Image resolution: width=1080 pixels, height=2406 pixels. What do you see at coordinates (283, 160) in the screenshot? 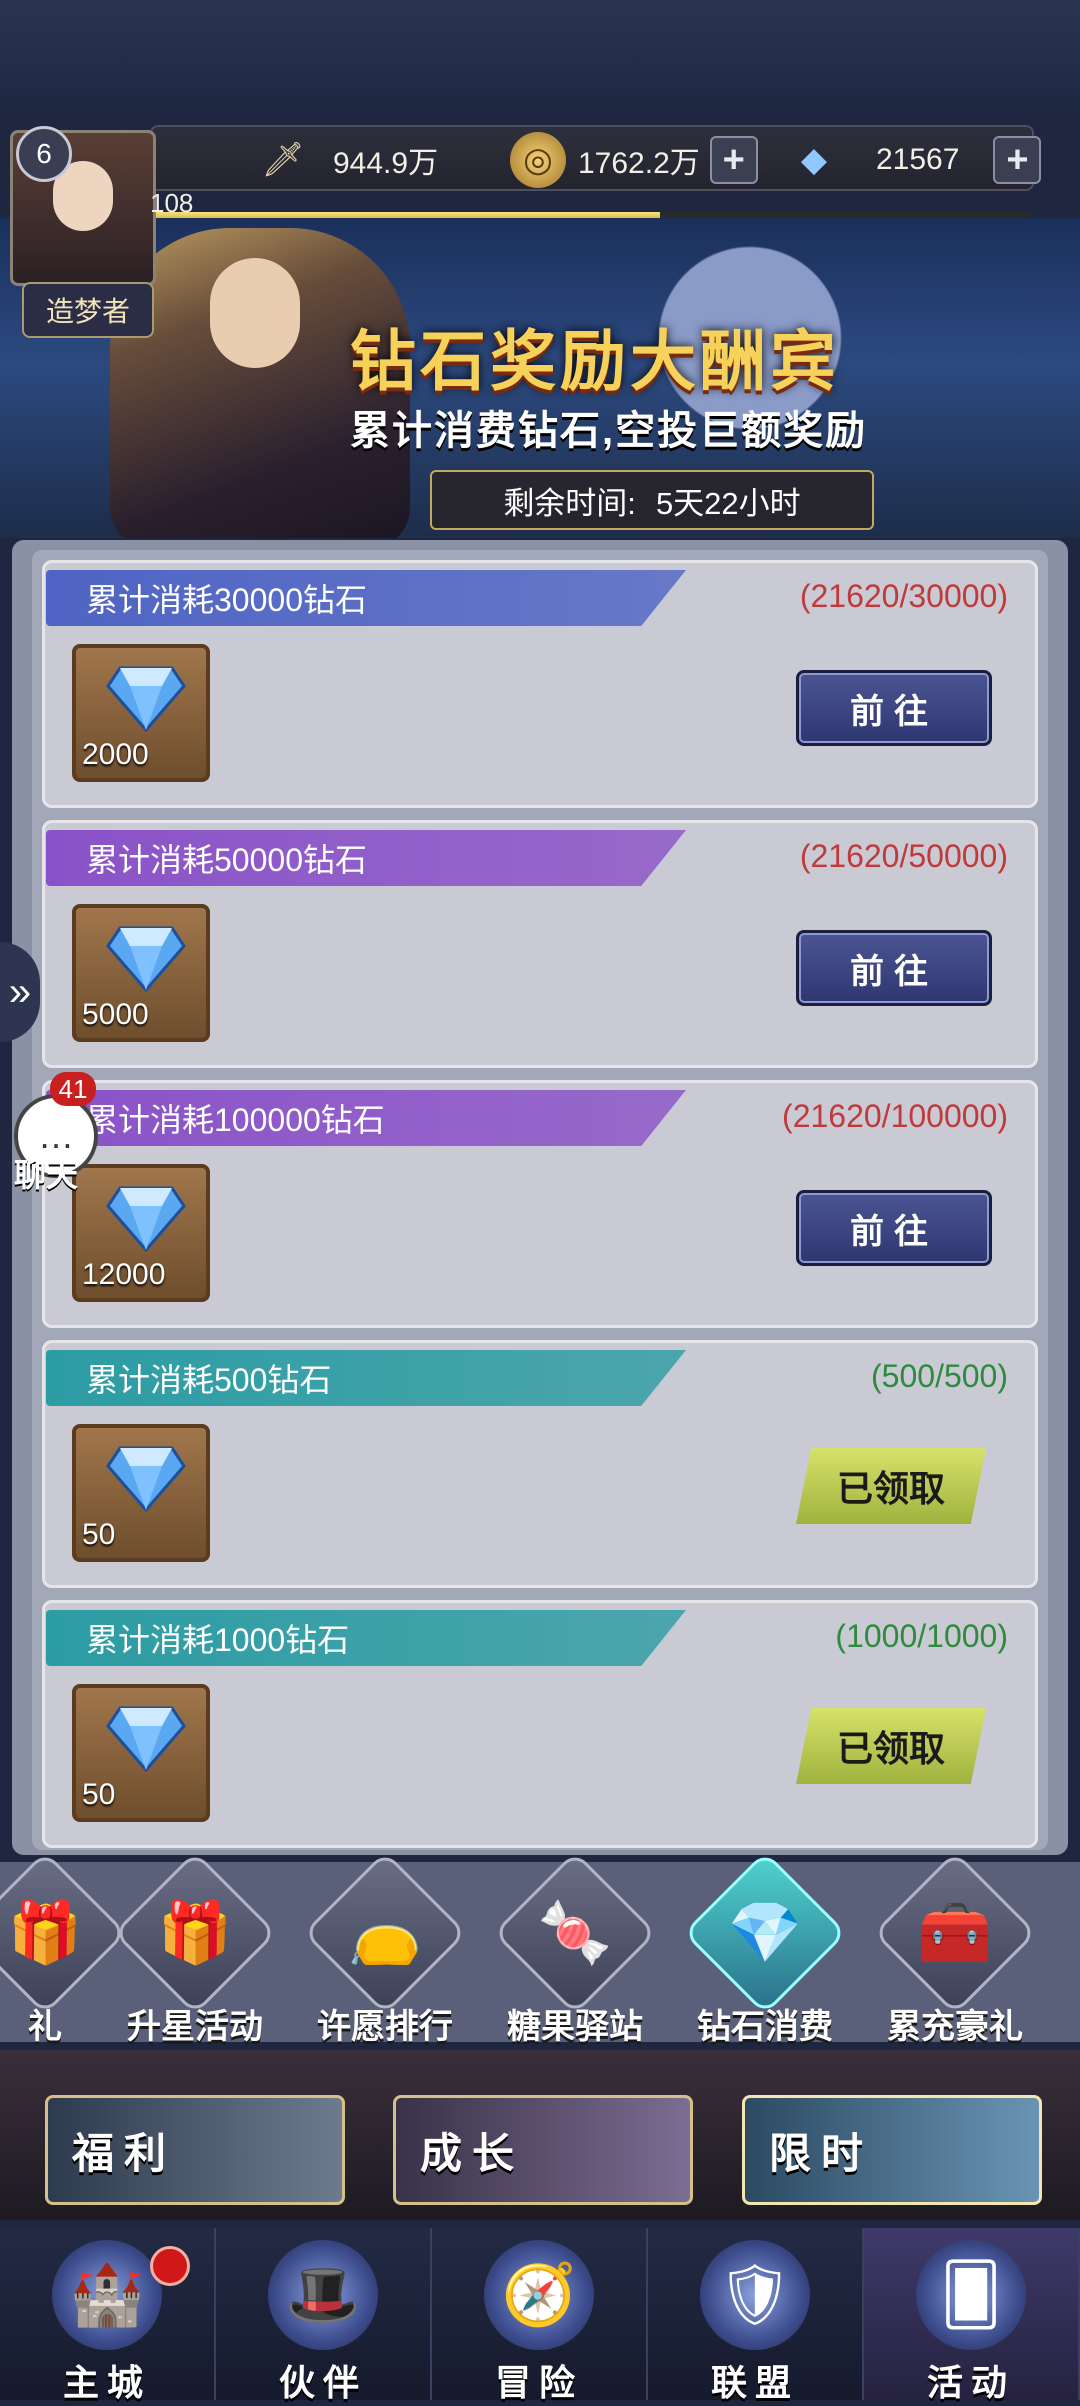
I see `sword-icon: 🗡` at bounding box center [283, 160].